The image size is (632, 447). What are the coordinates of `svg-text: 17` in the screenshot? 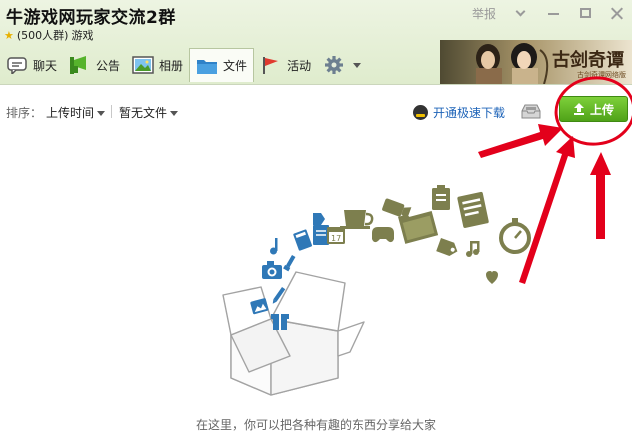 It's located at (336, 238).